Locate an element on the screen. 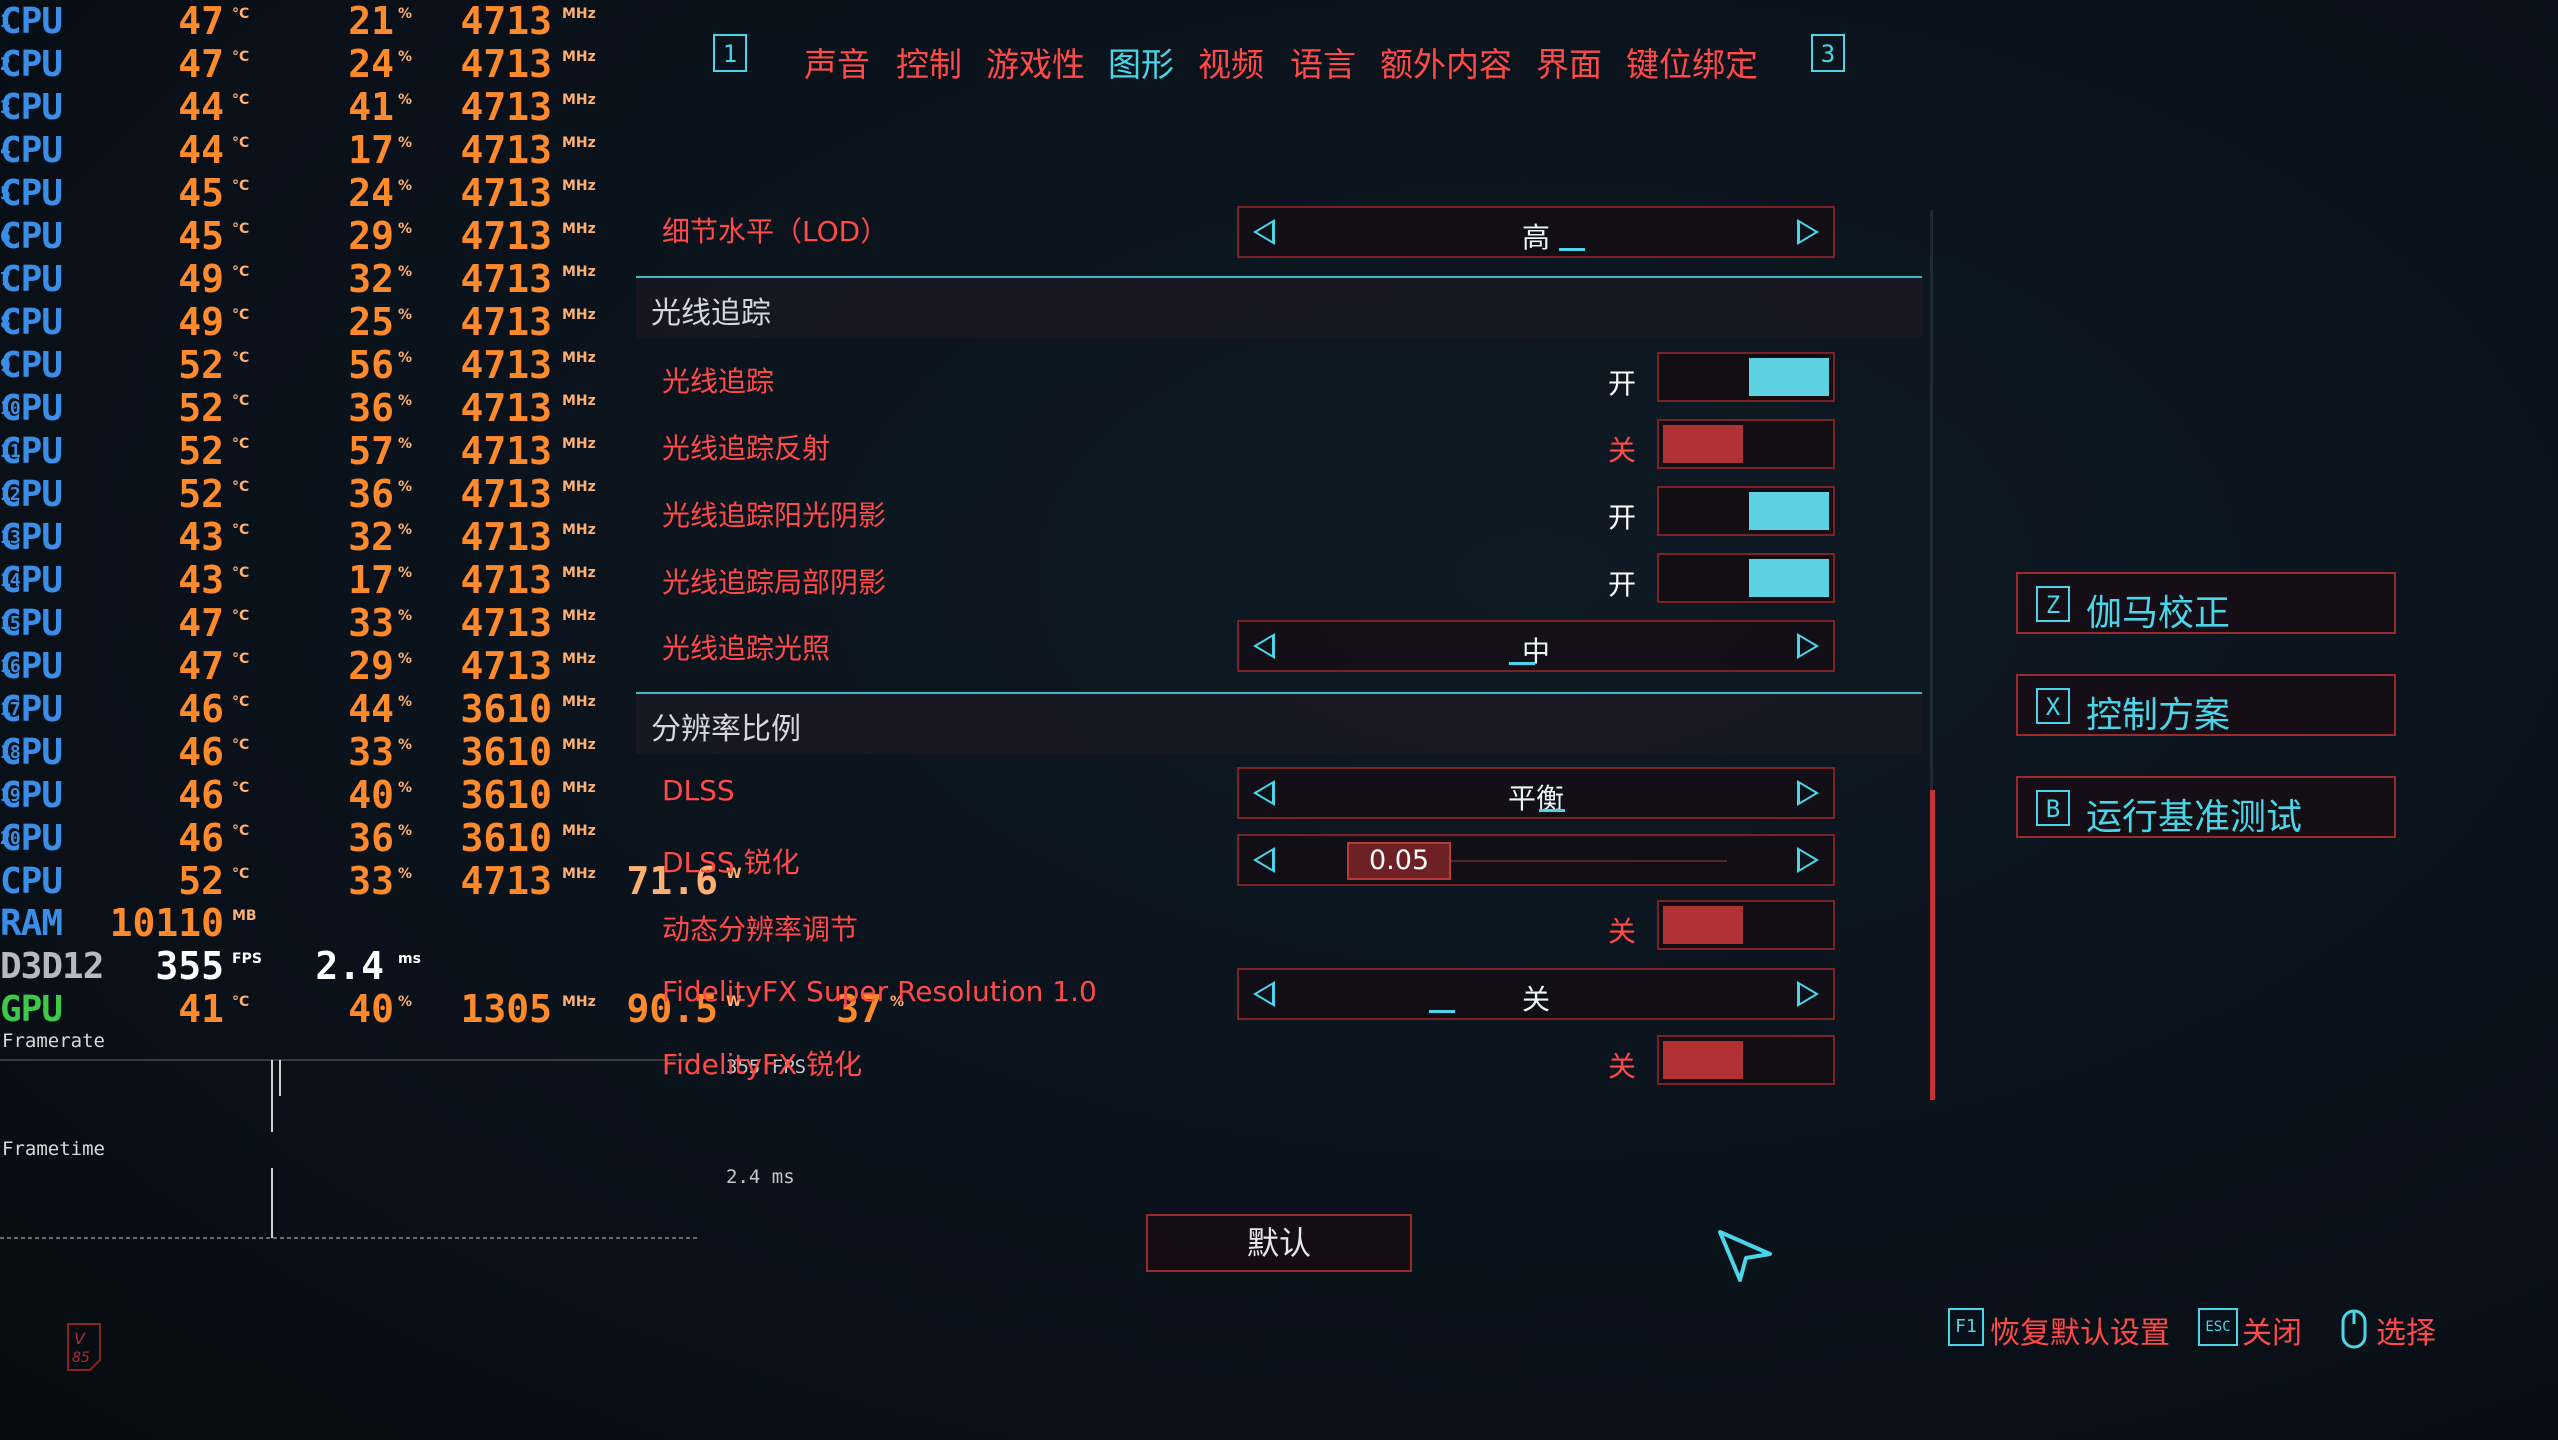 This screenshot has height=1440, width=2558. tab-prev-keycap: 1 is located at coordinates (730, 53).